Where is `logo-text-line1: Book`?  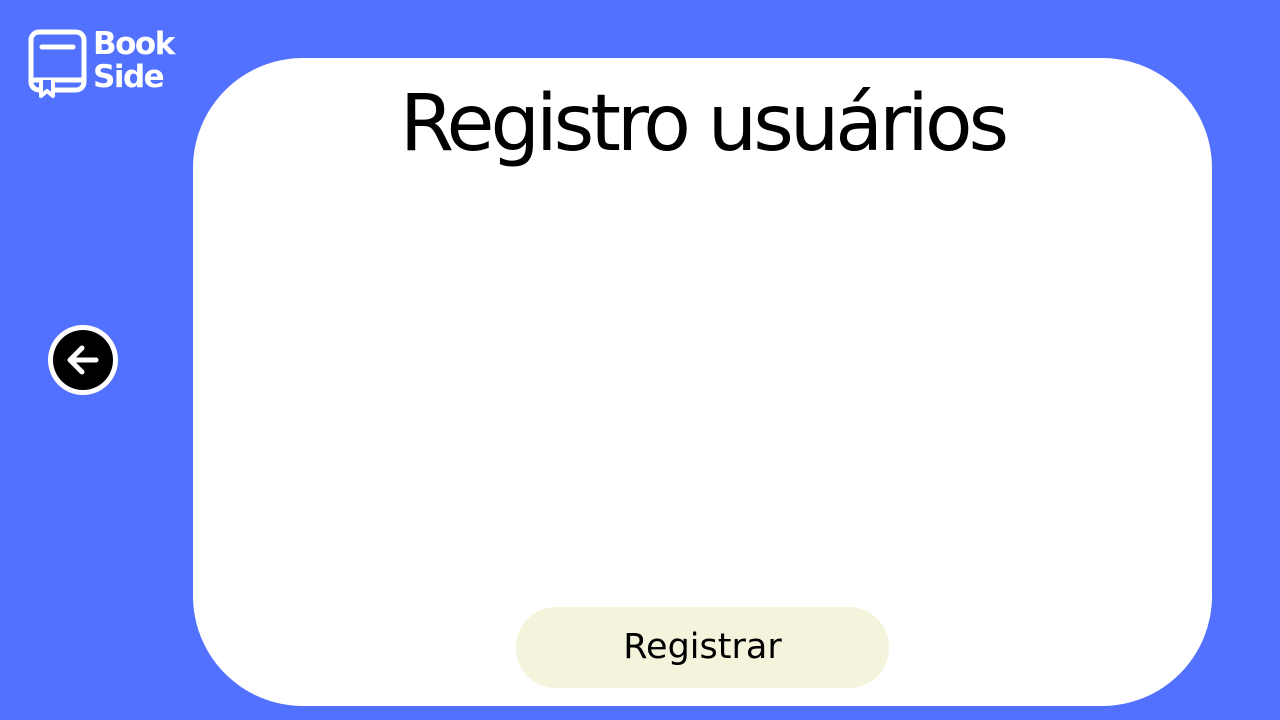 logo-text-line1: Book is located at coordinates (134, 44).